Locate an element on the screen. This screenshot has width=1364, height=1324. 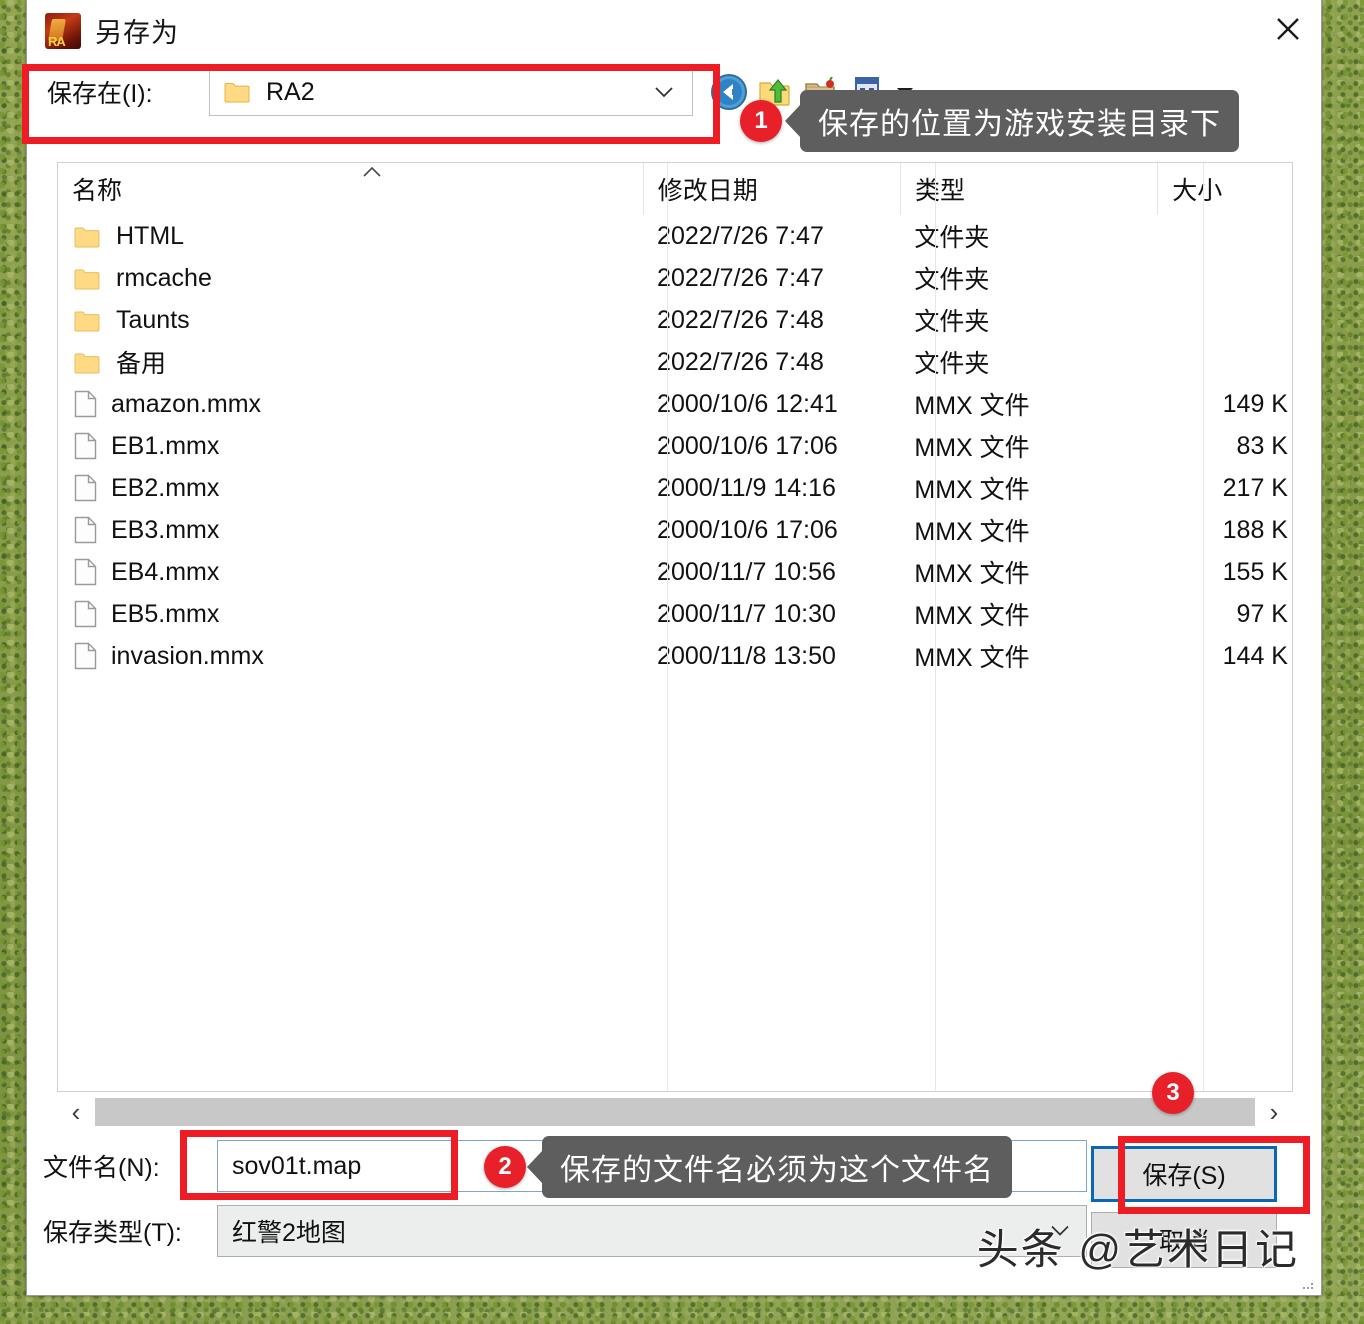
scrollbar-thumb is located at coordinates (675, 1112).